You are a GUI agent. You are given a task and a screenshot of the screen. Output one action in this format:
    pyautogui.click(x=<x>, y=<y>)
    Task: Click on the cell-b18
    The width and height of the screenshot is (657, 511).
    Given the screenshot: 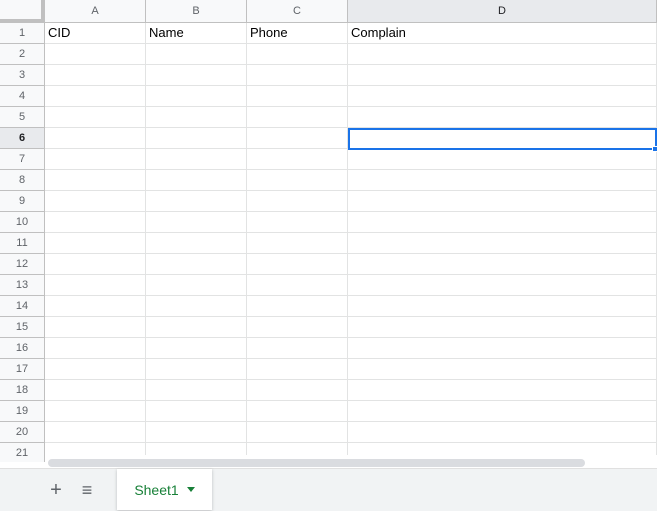 What is the action you would take?
    pyautogui.click(x=196, y=390)
    